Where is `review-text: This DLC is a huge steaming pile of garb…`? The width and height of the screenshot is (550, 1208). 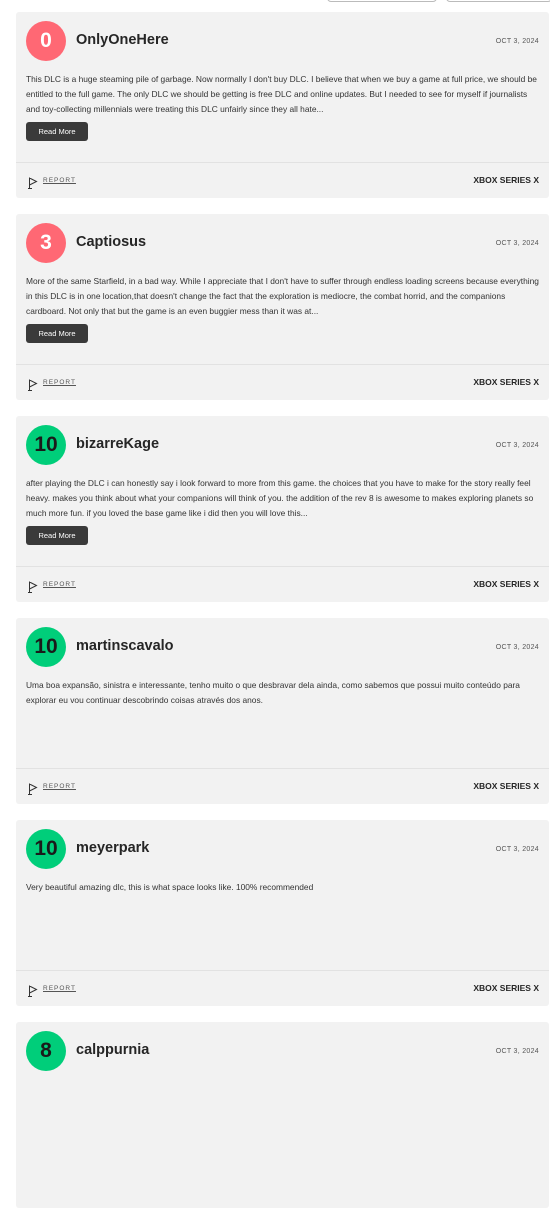
review-text: This DLC is a huge steaming pile of garb… is located at coordinates (281, 94).